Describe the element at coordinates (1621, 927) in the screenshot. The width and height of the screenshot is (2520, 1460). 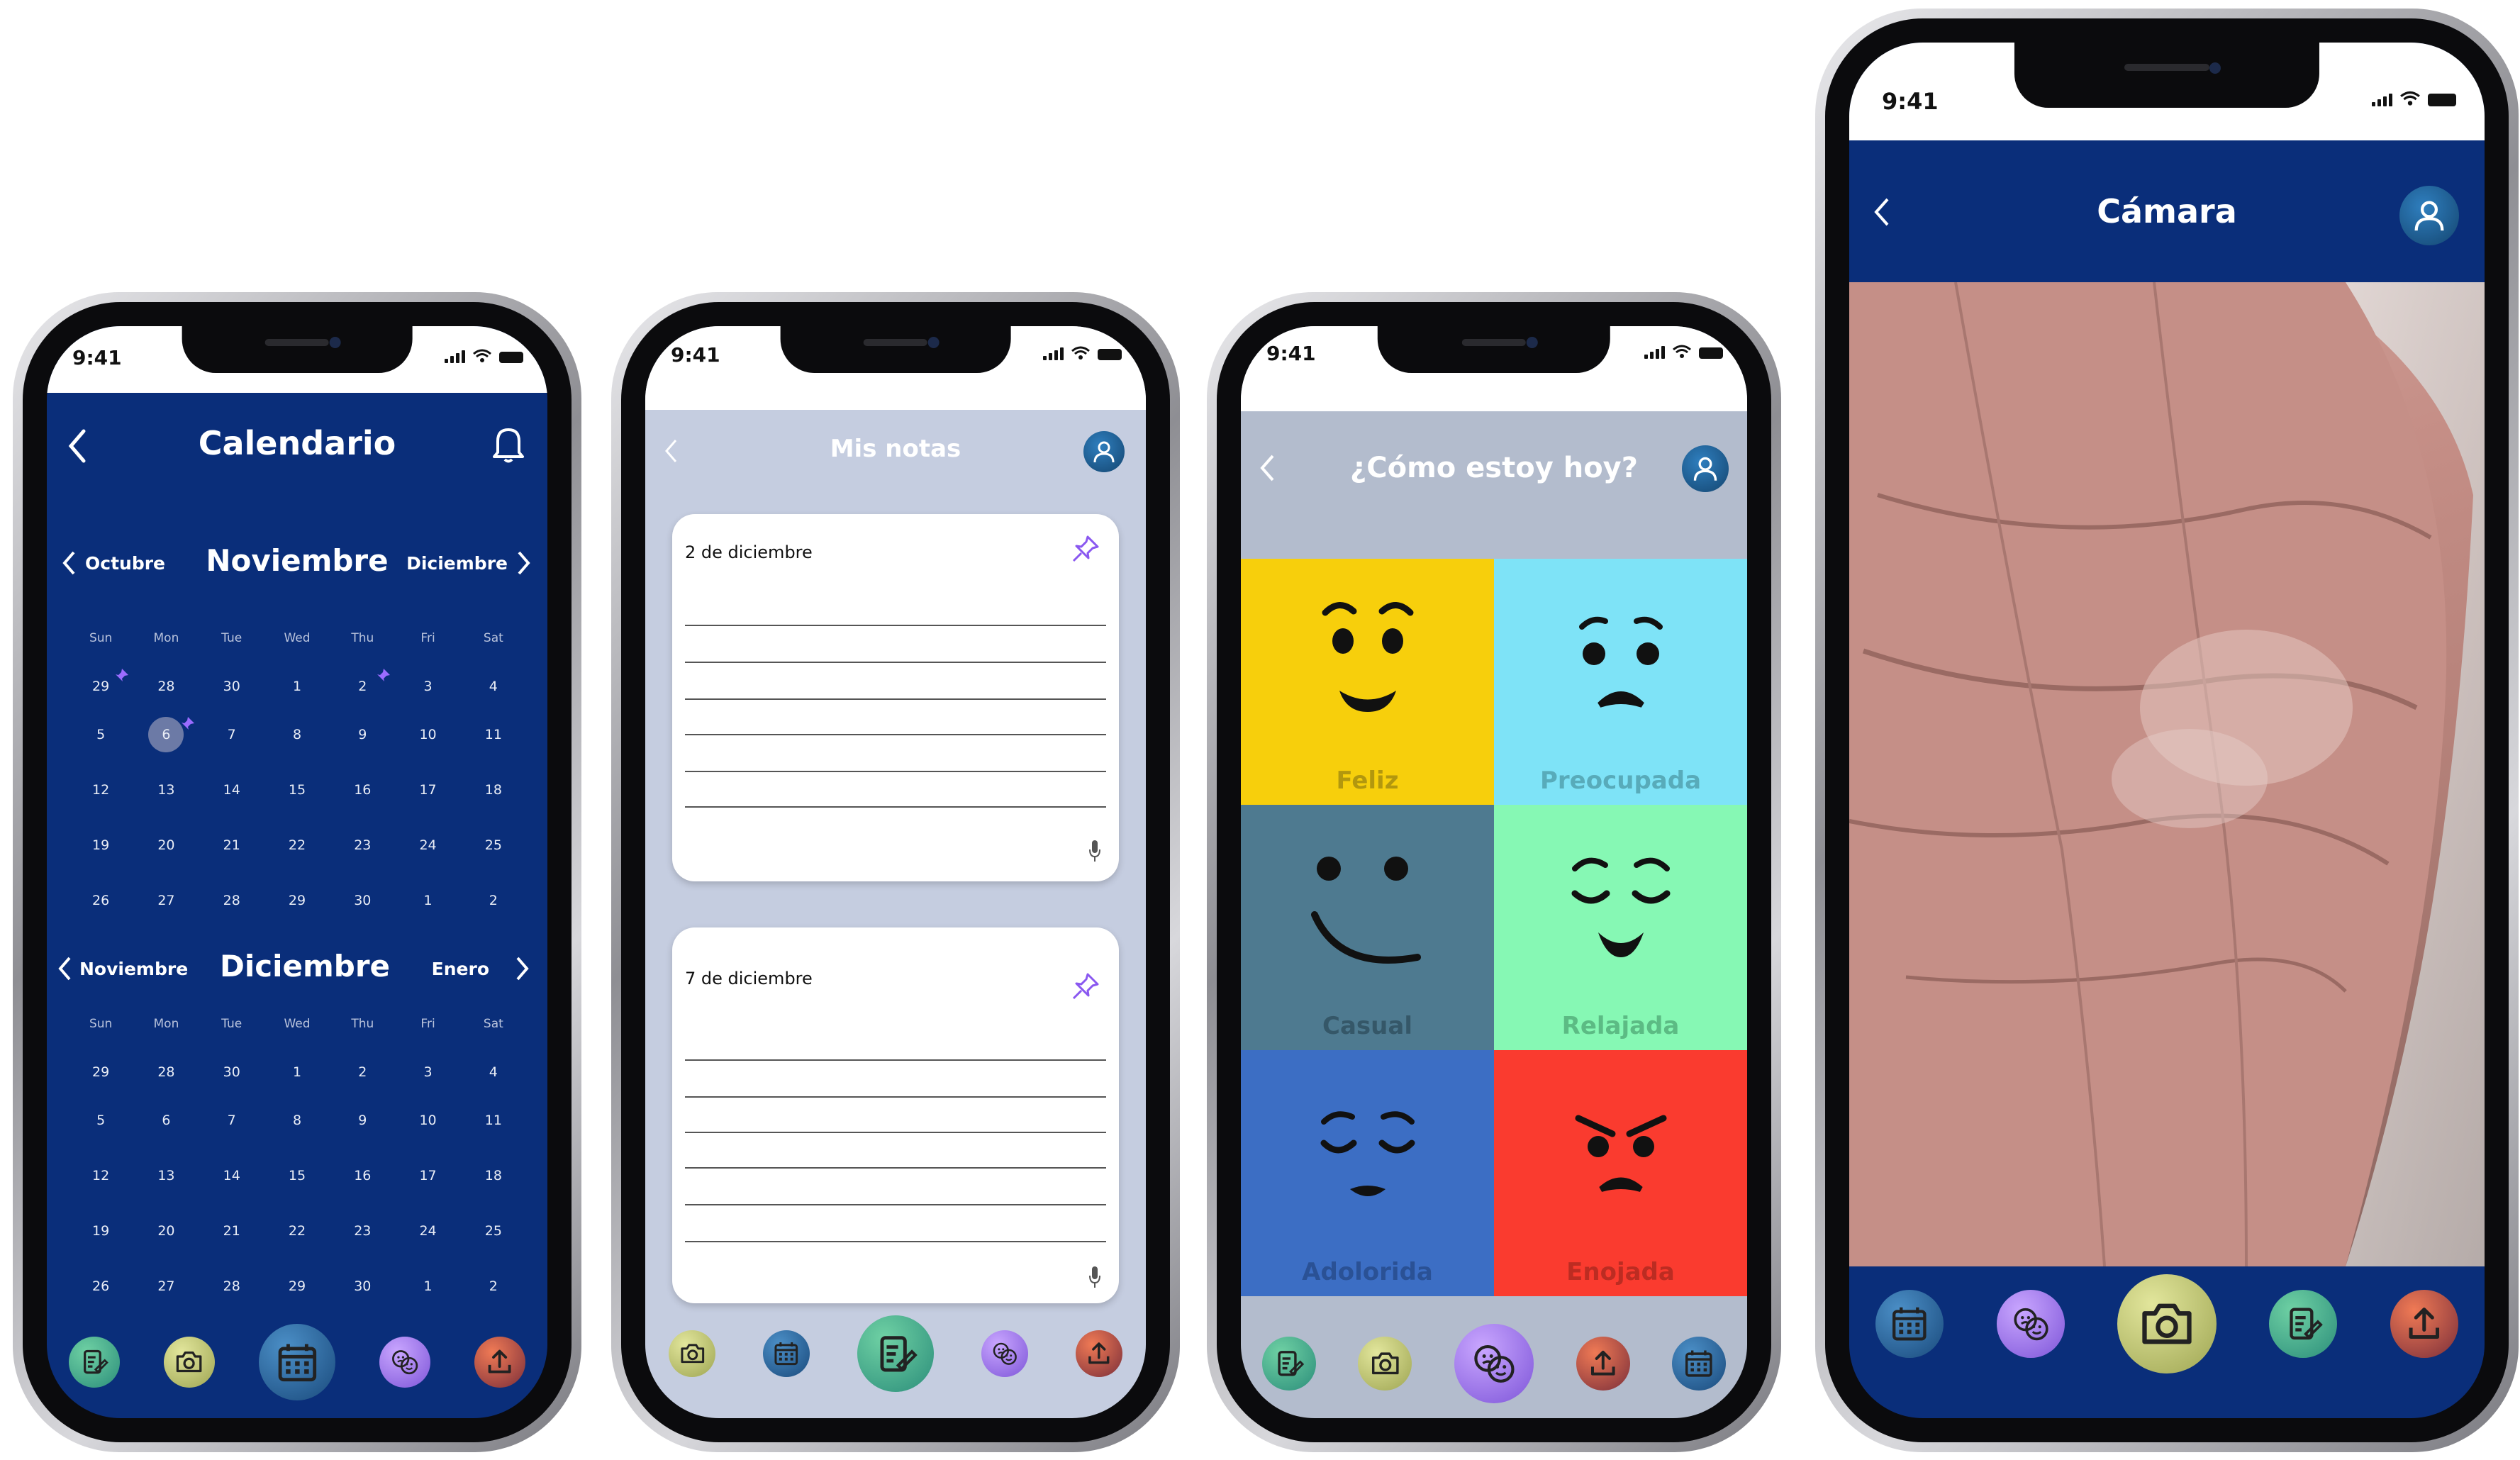
I see `mood-relajada: Relajada` at that location.